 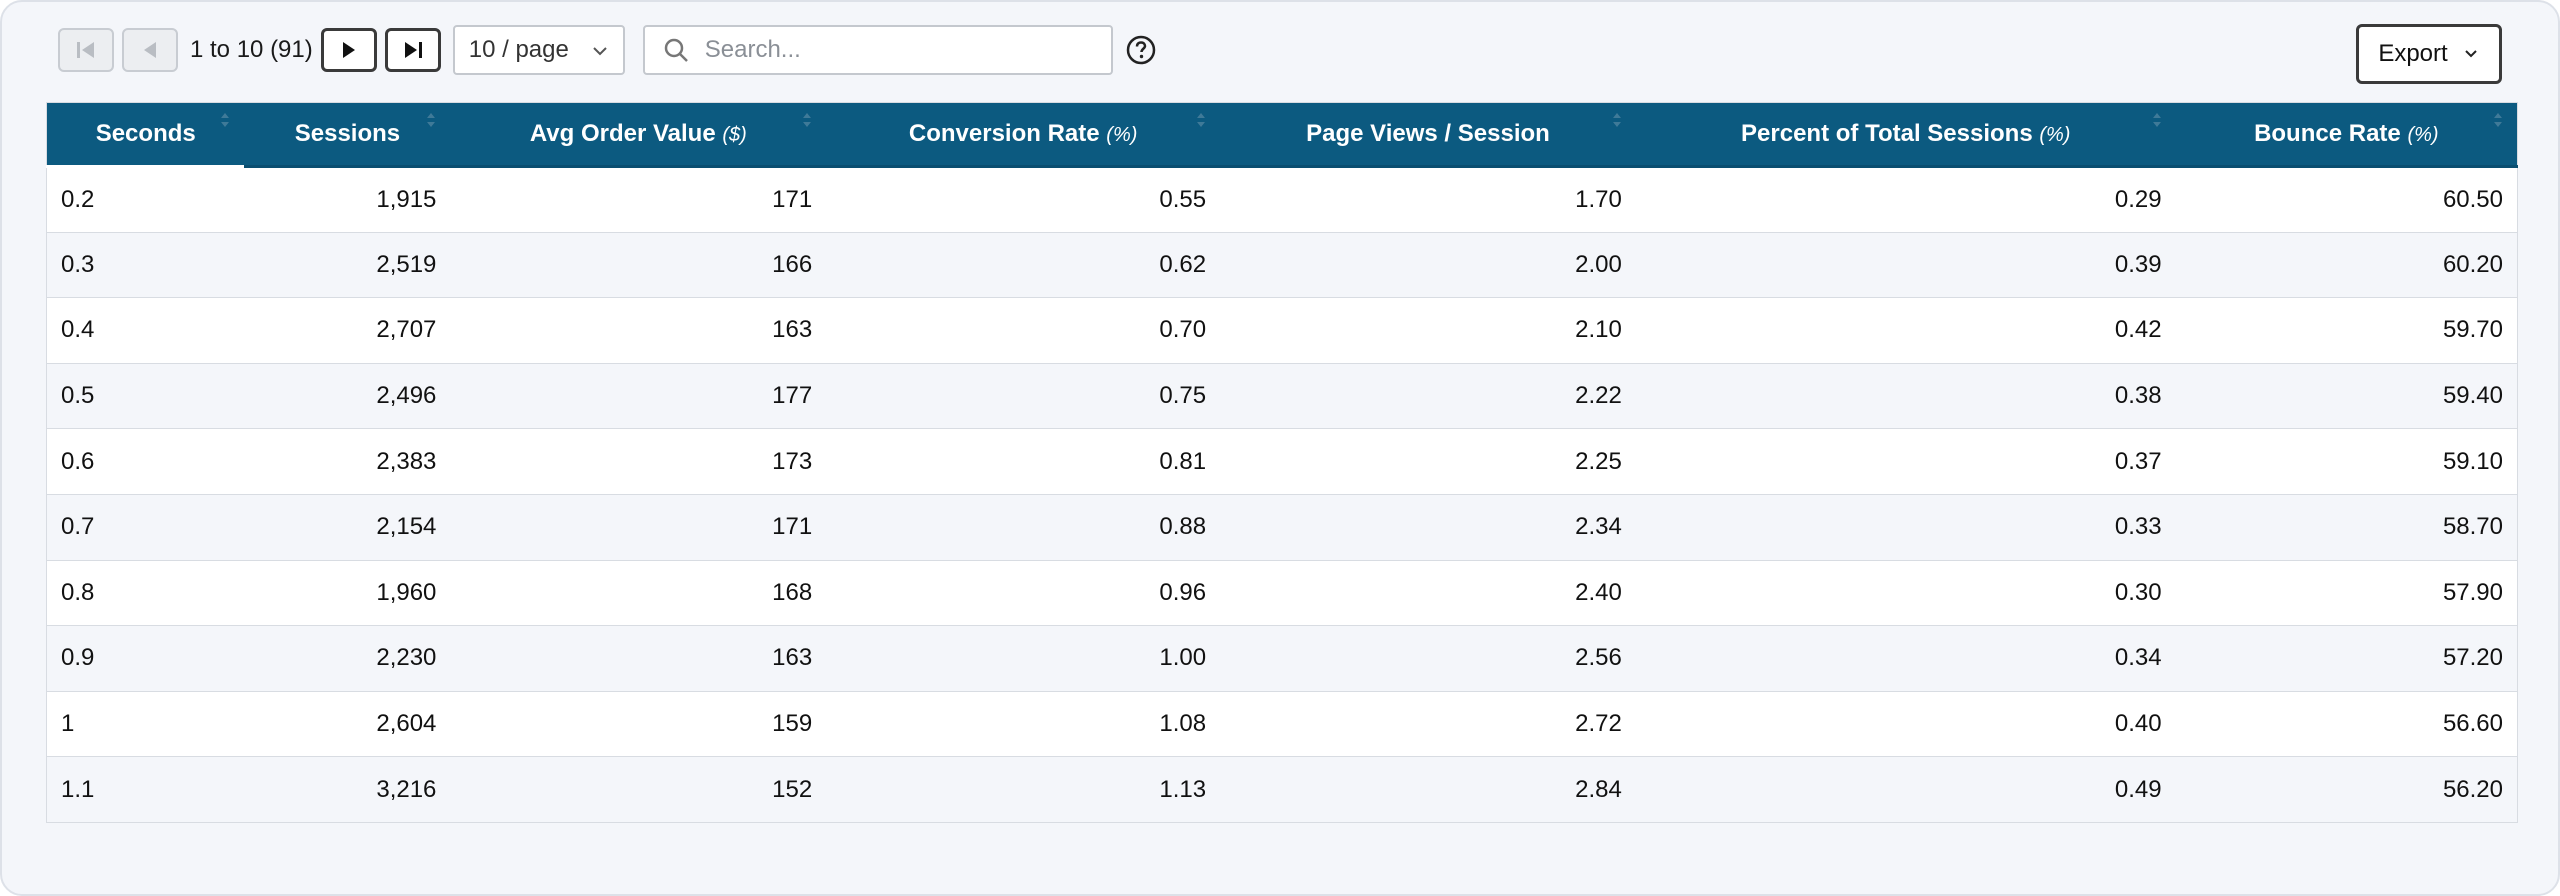 I want to click on table-cell: 0.62, so click(x=1023, y=265).